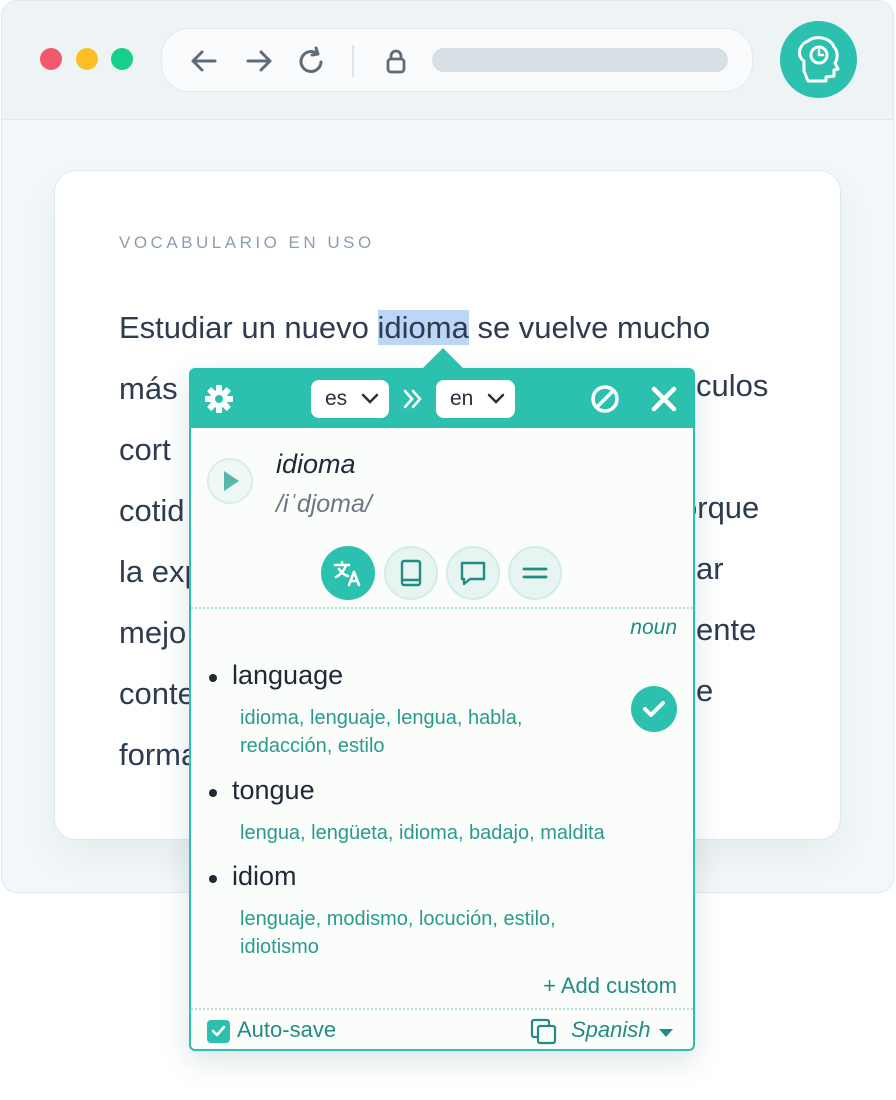 The width and height of the screenshot is (896, 1100). I want to click on sense-word: tongue, so click(273, 790).